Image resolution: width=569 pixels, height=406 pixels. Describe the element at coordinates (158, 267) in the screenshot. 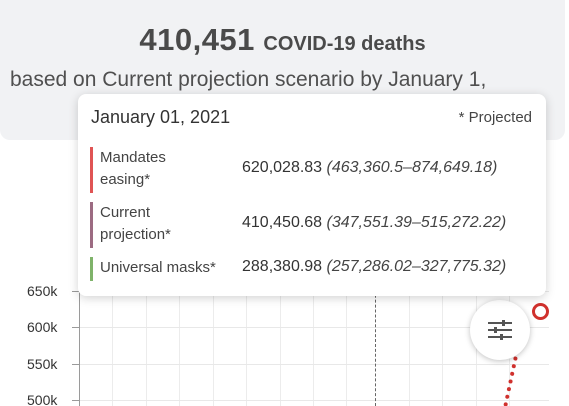

I see `series-name: Universal masks*` at that location.